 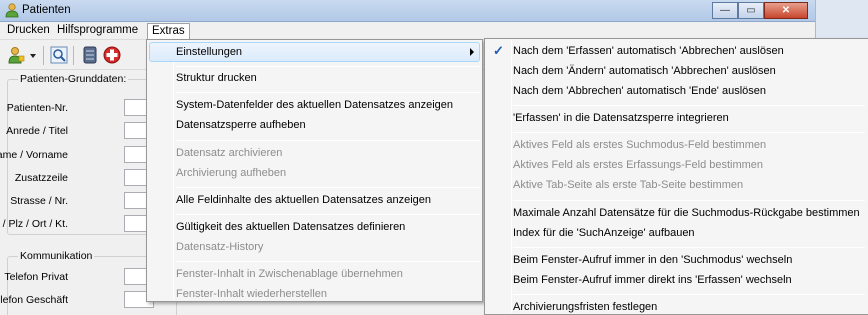 What do you see at coordinates (90, 55) in the screenshot?
I see `database-icon` at bounding box center [90, 55].